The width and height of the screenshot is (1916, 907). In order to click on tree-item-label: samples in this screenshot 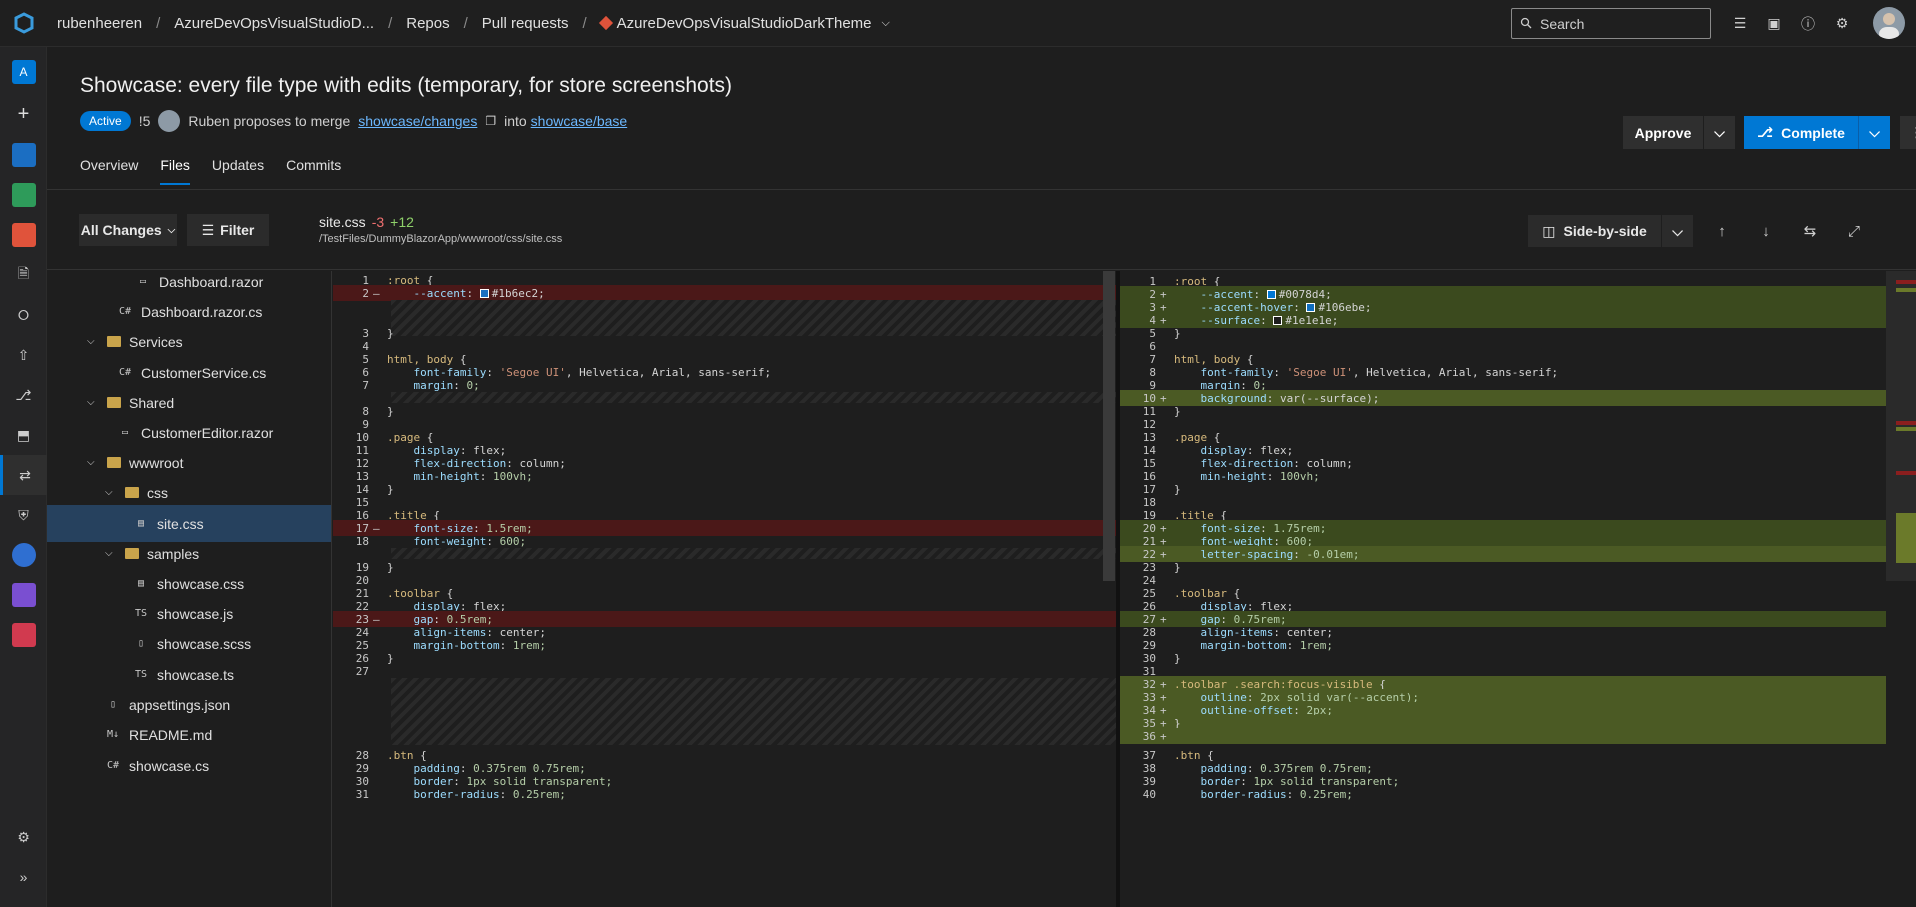, I will do `click(173, 553)`.